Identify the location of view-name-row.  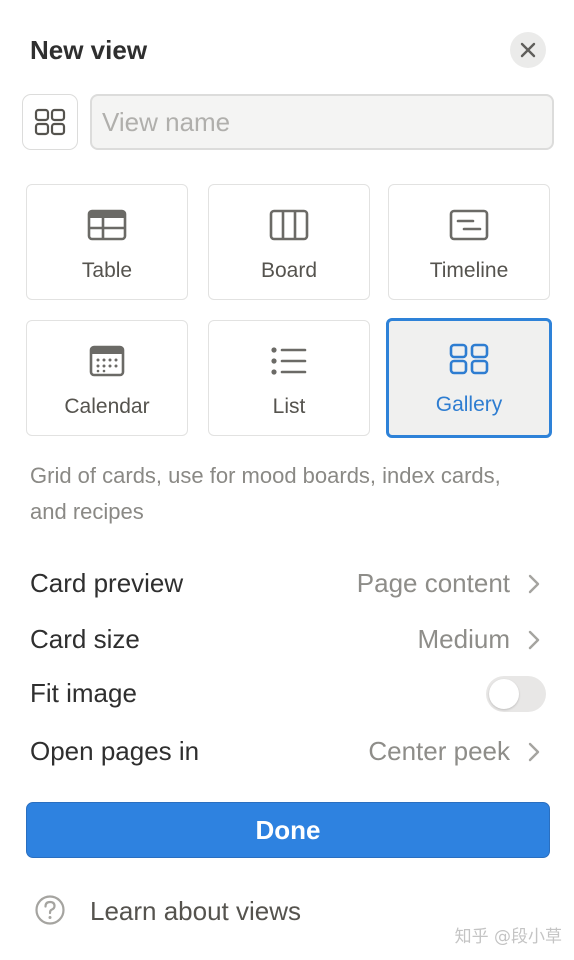
(288, 122).